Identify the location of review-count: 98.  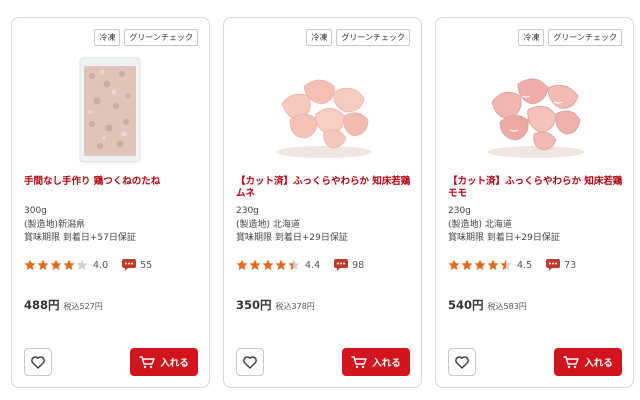
(358, 265).